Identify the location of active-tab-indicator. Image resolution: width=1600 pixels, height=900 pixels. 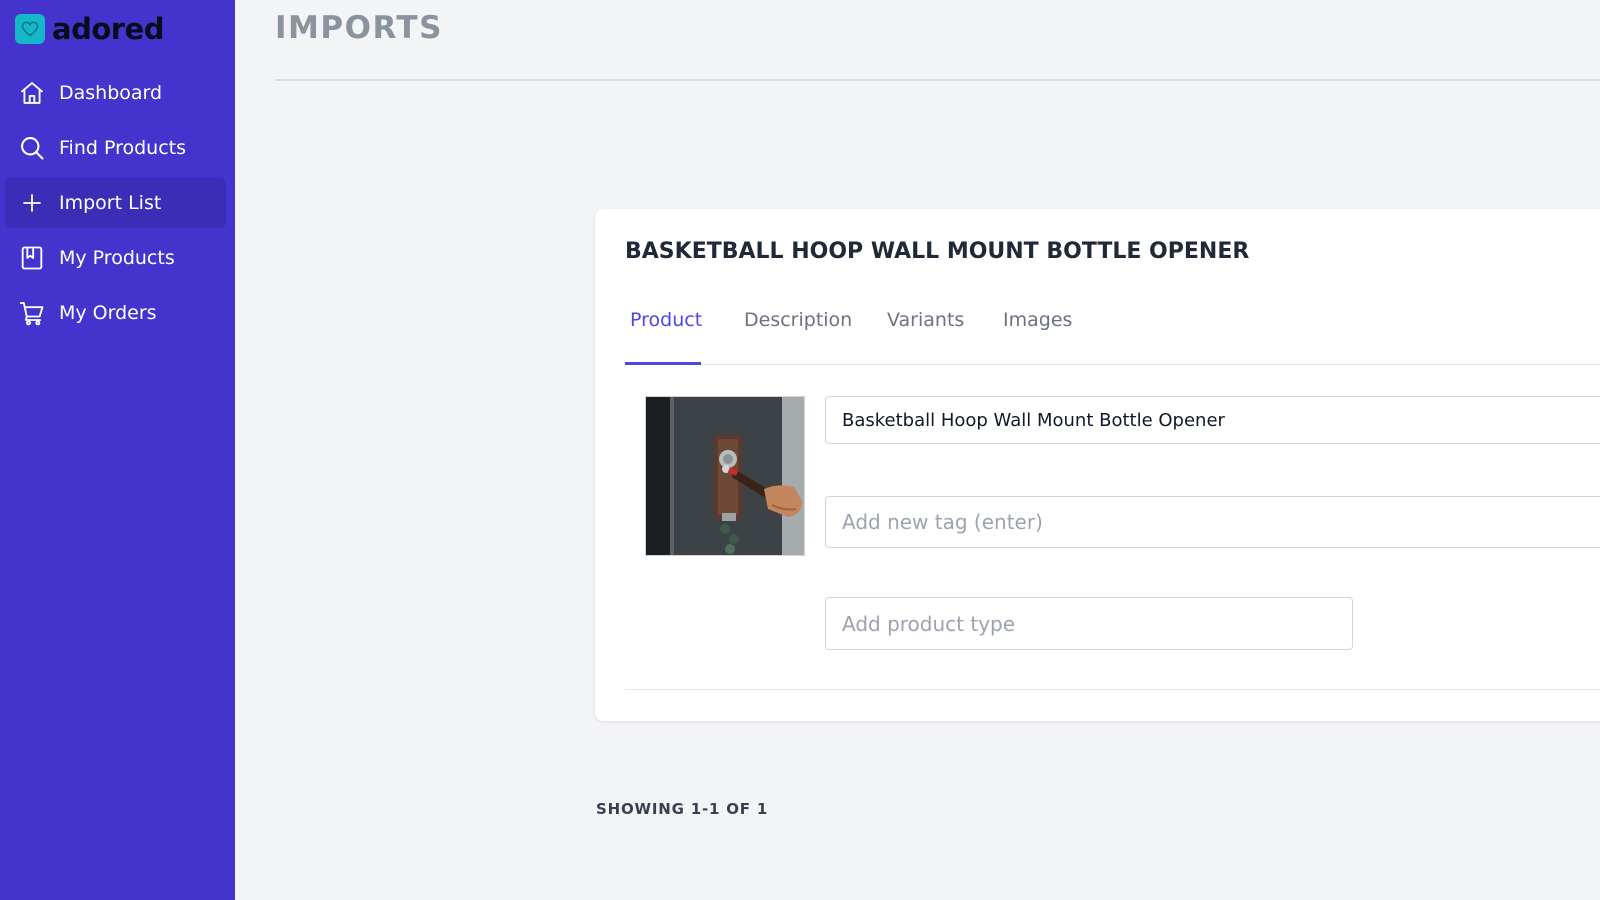
(663, 363).